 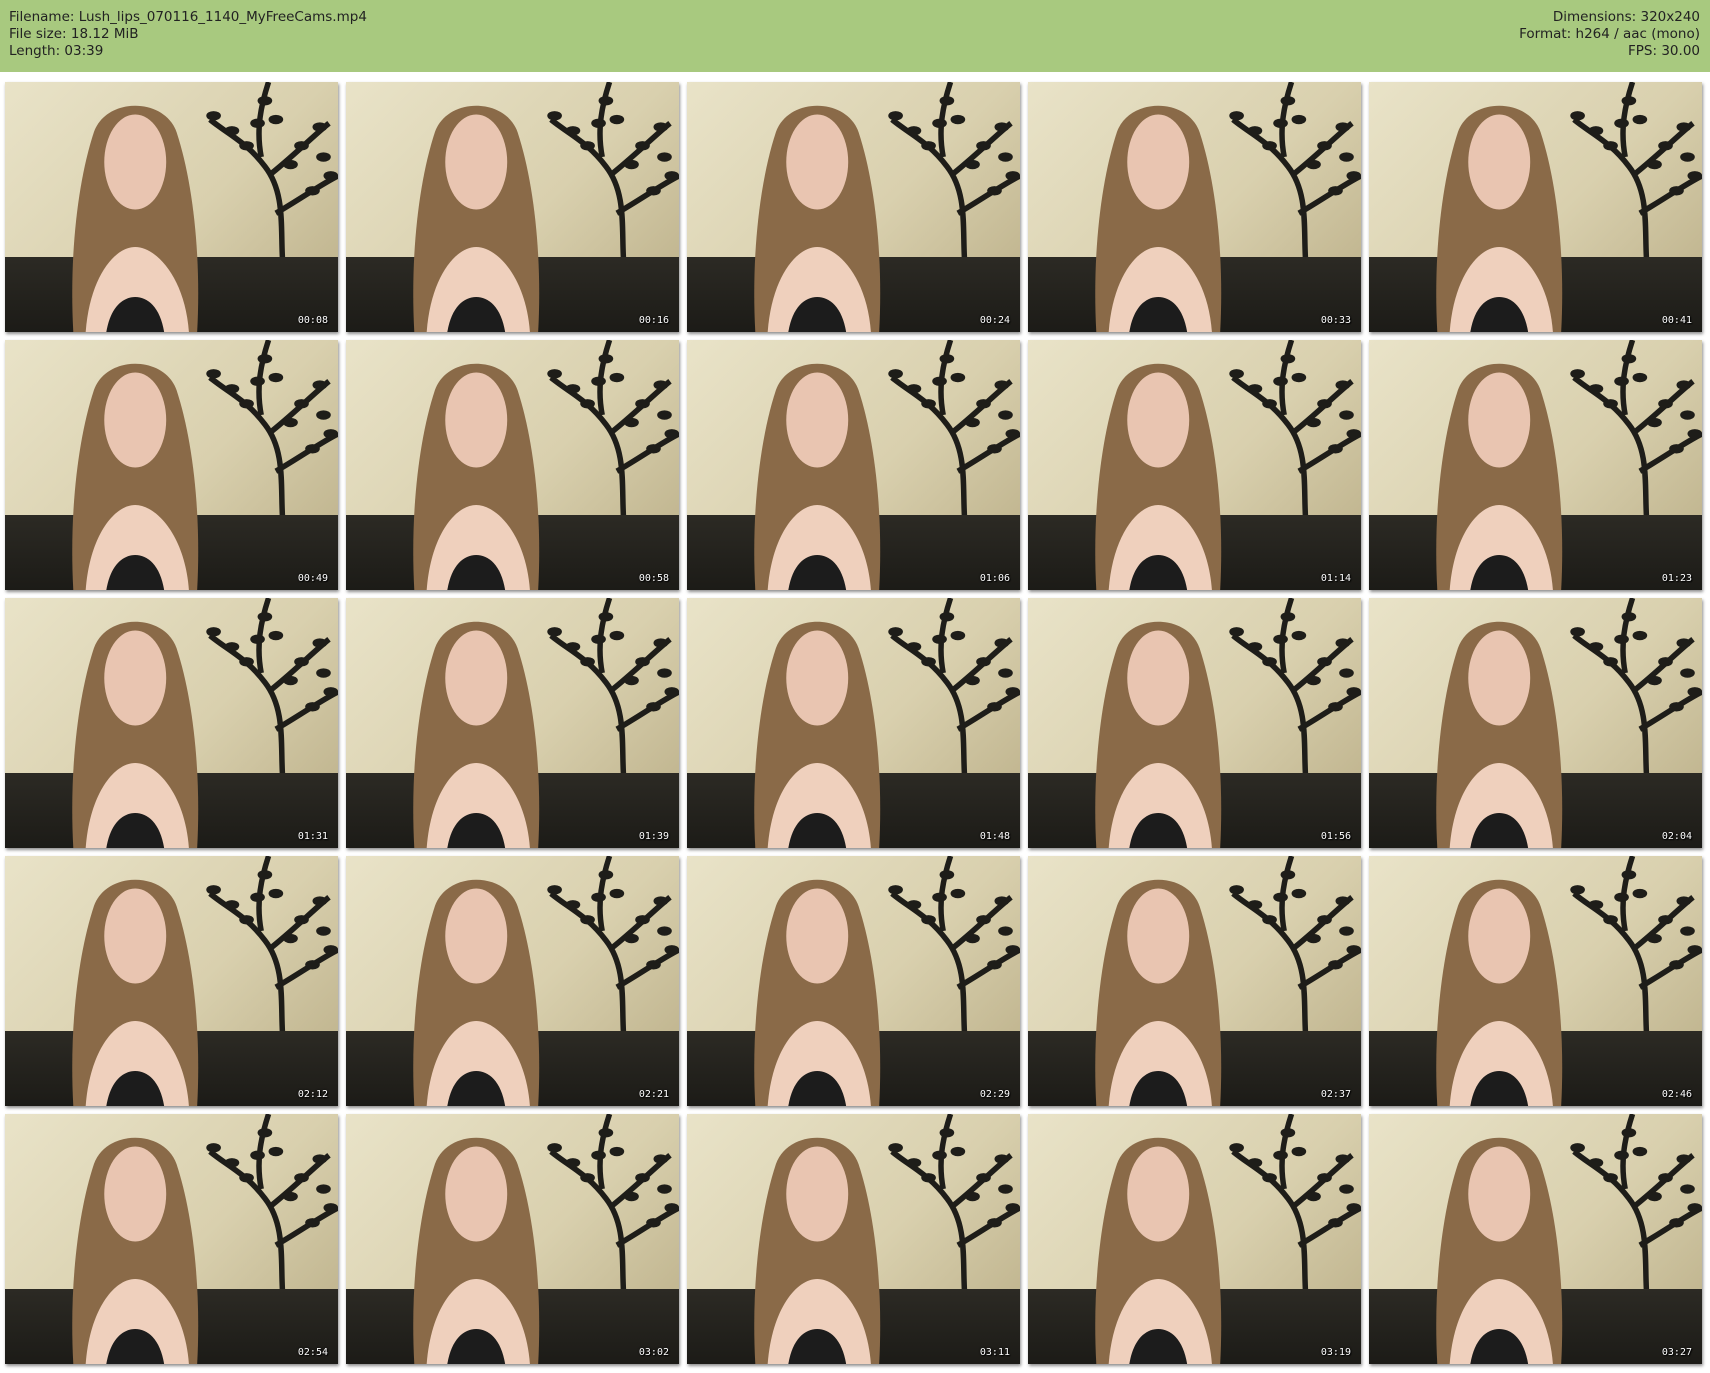 I want to click on video-thumbnail: 01:14, so click(x=1194, y=465).